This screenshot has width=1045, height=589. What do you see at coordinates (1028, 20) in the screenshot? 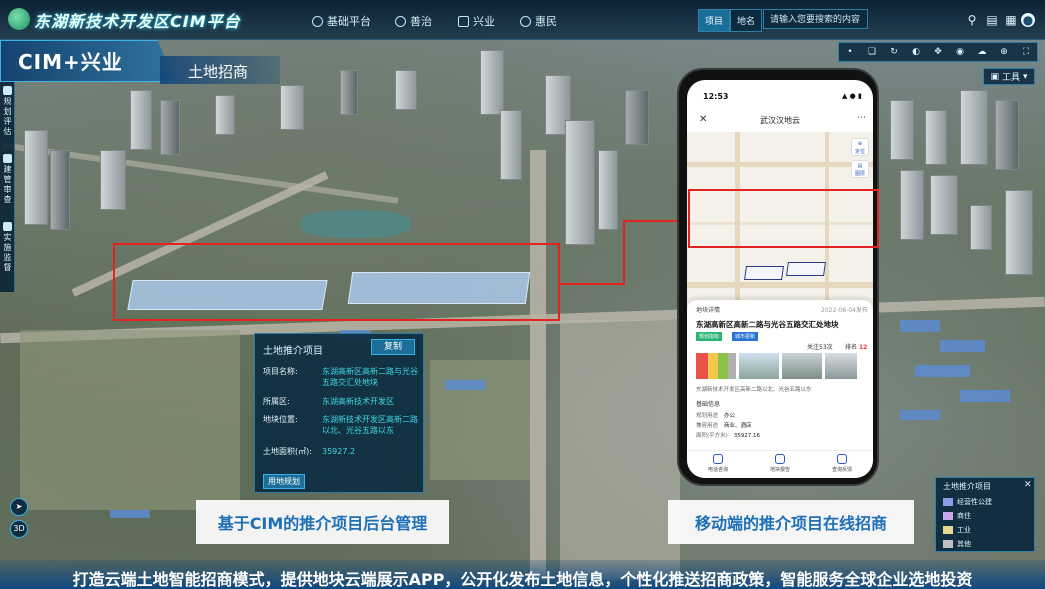
I see `user-icon: ●` at bounding box center [1028, 20].